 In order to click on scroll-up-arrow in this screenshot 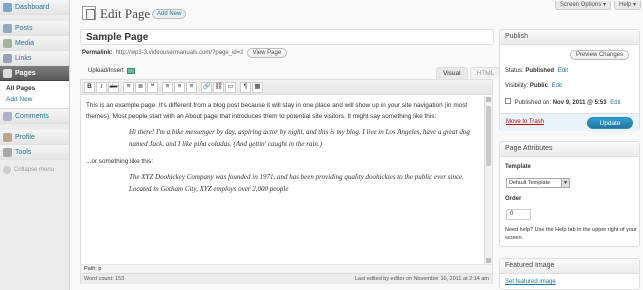, I will do `click(488, 99)`.